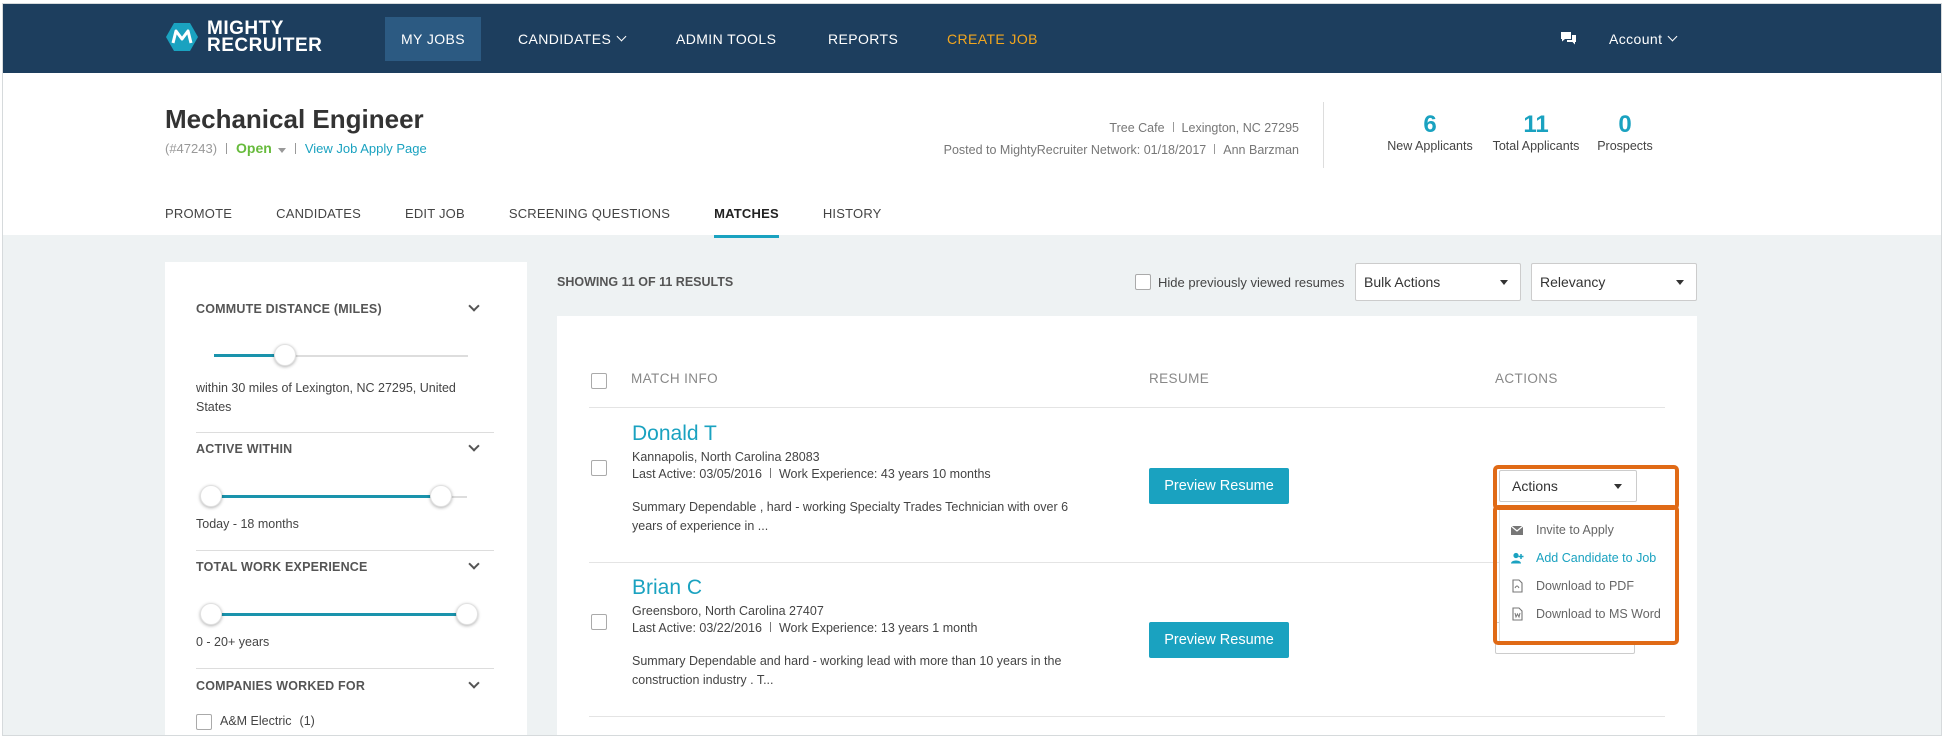  Describe the element at coordinates (1536, 124) in the screenshot. I see `stat-value: 11` at that location.